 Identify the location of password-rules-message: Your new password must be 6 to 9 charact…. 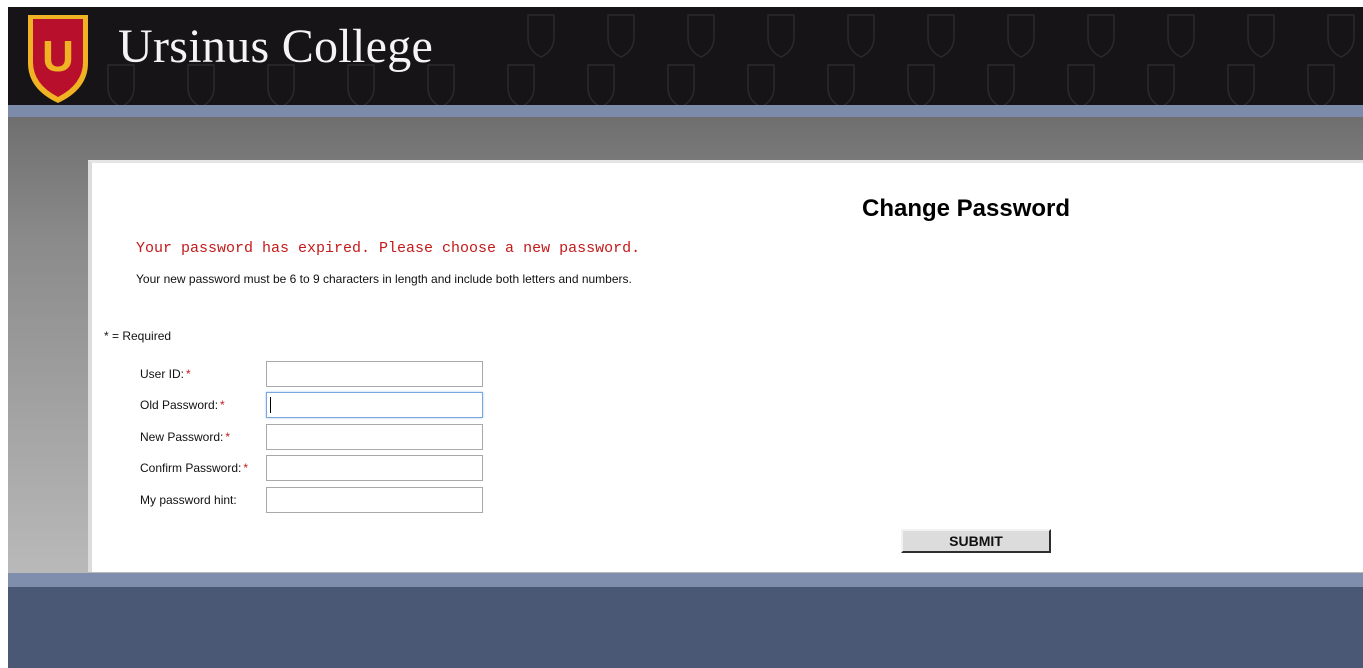
(384, 279).